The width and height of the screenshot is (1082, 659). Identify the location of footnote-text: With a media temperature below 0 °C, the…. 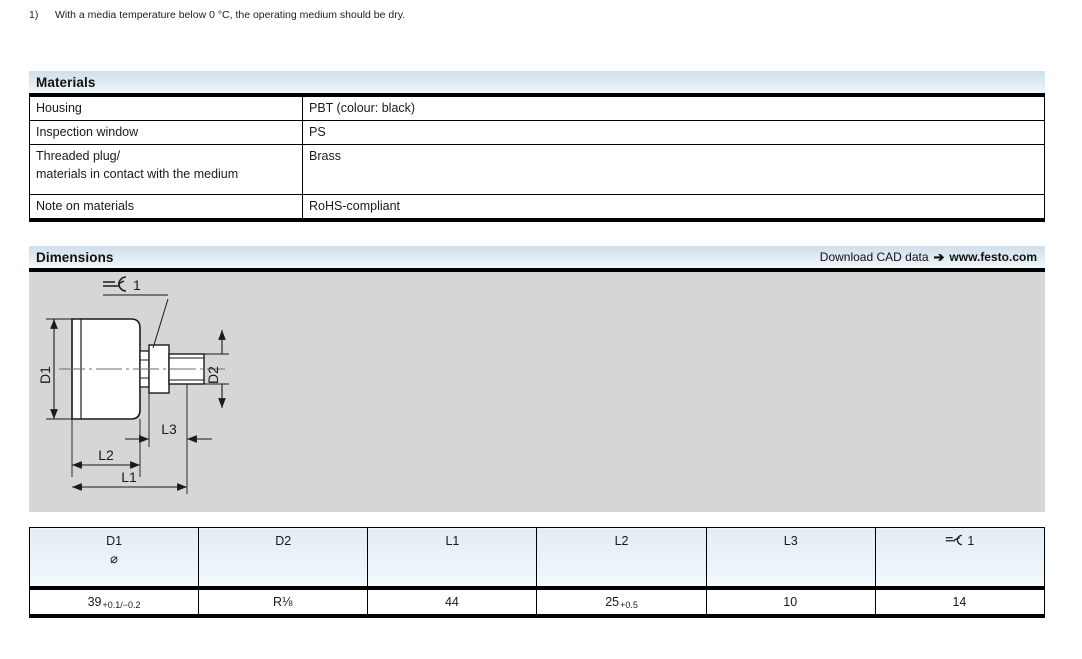
(230, 15).